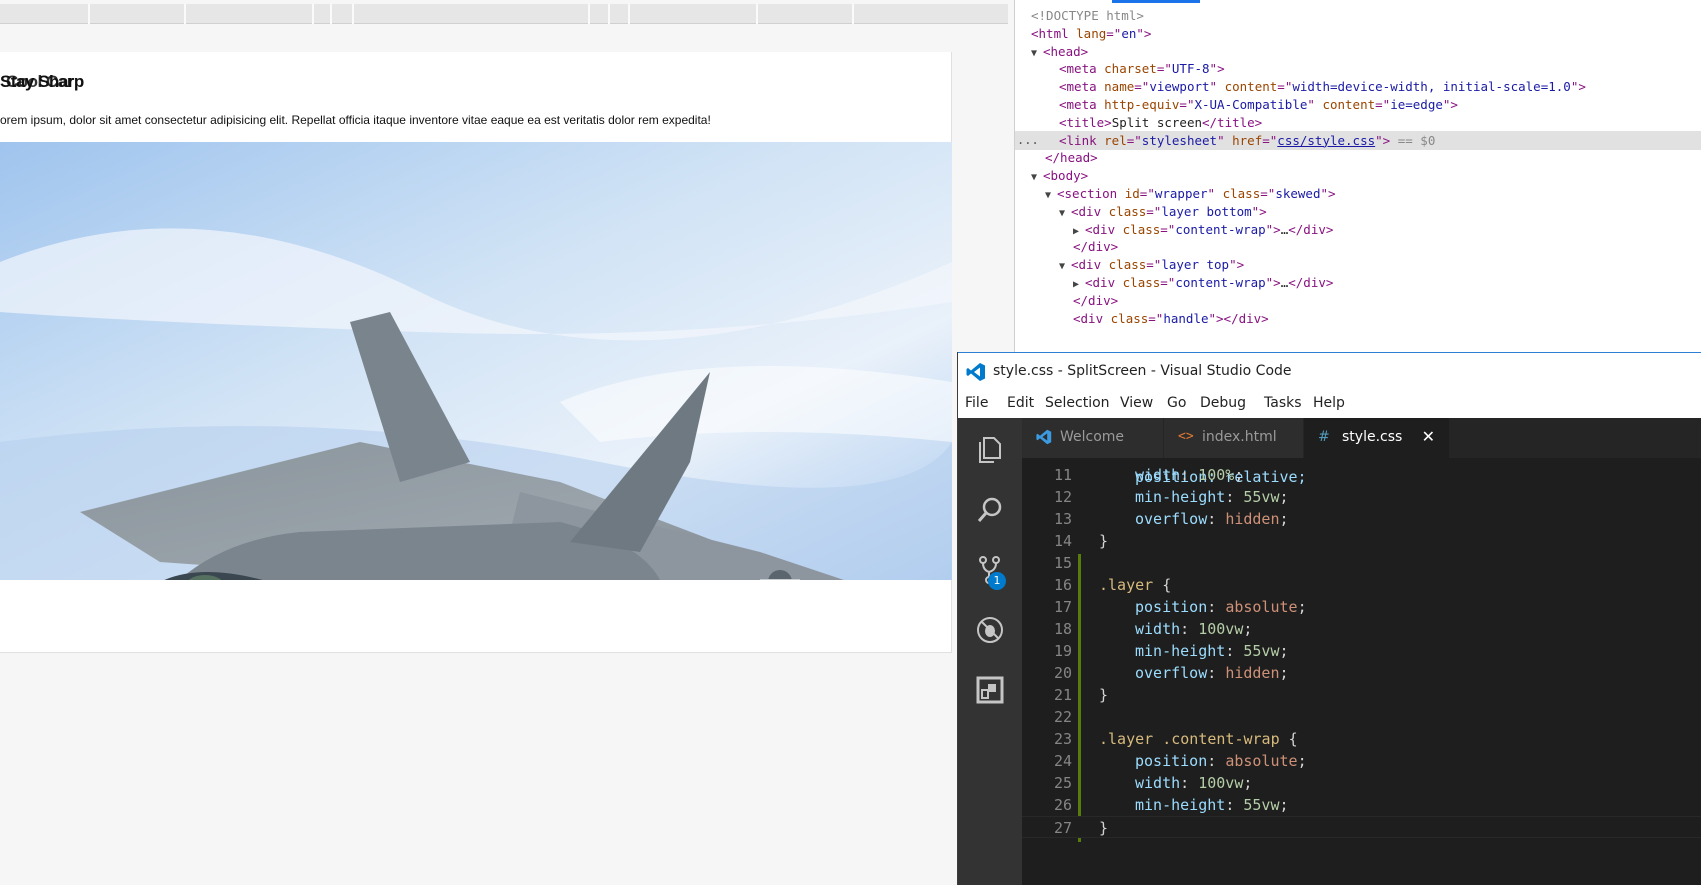  What do you see at coordinates (1189, 475) in the screenshot?
I see `code-text: width: 100%;` at bounding box center [1189, 475].